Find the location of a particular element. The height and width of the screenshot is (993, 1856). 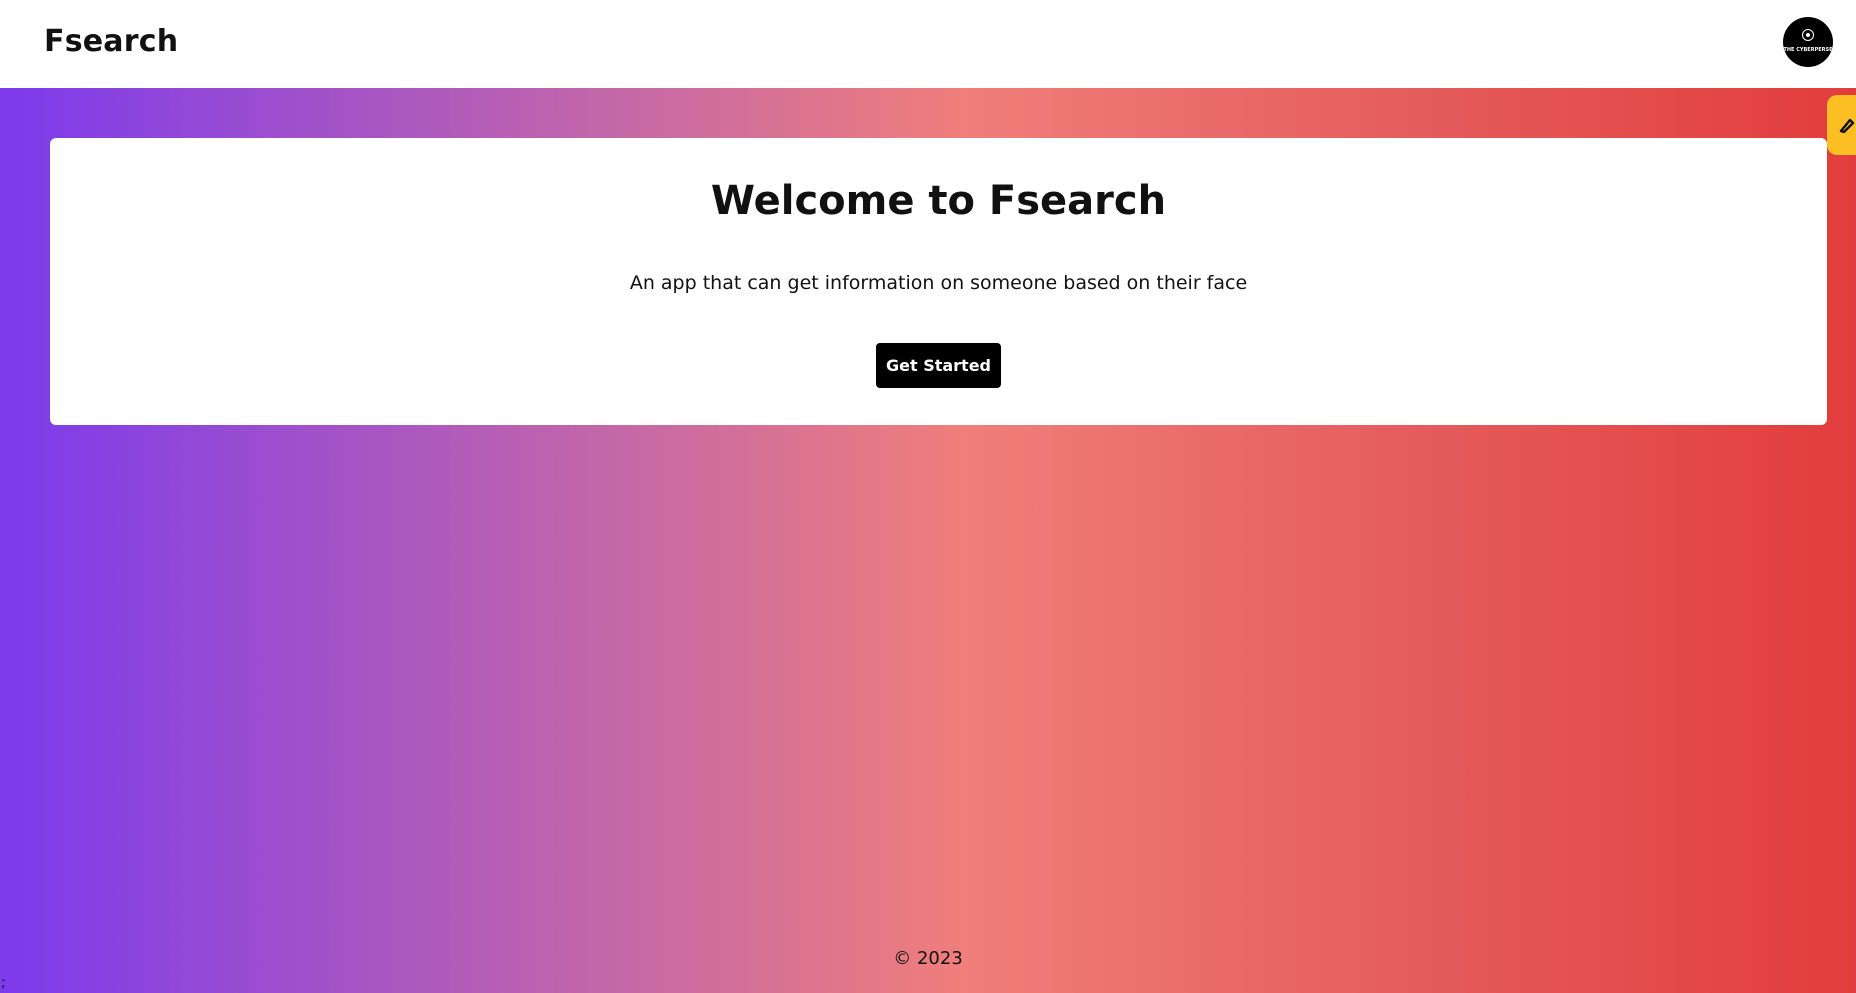

pen-icon is located at coordinates (1847, 126).